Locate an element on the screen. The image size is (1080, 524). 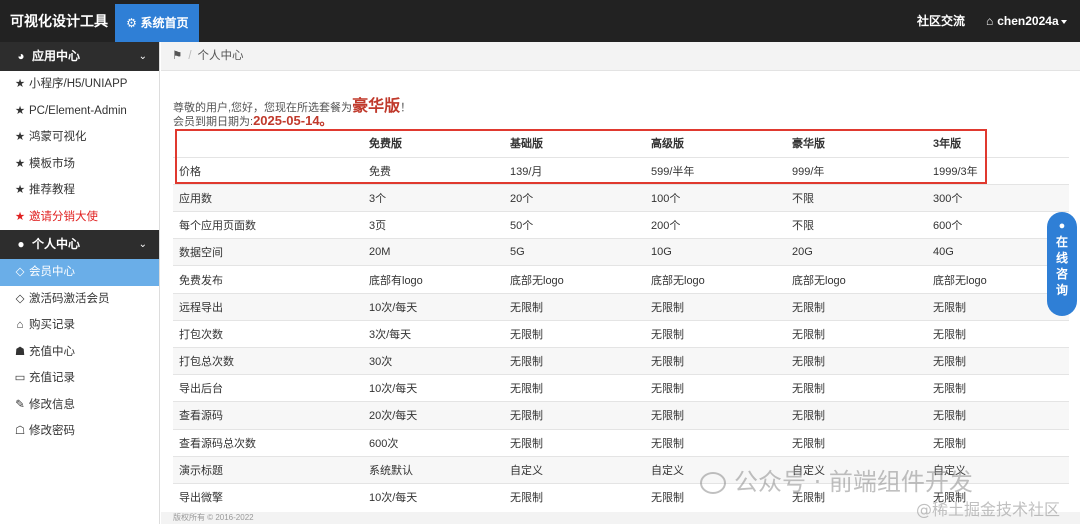
user-menu: ⌂ chen2024a is located at coordinates (1026, 21).